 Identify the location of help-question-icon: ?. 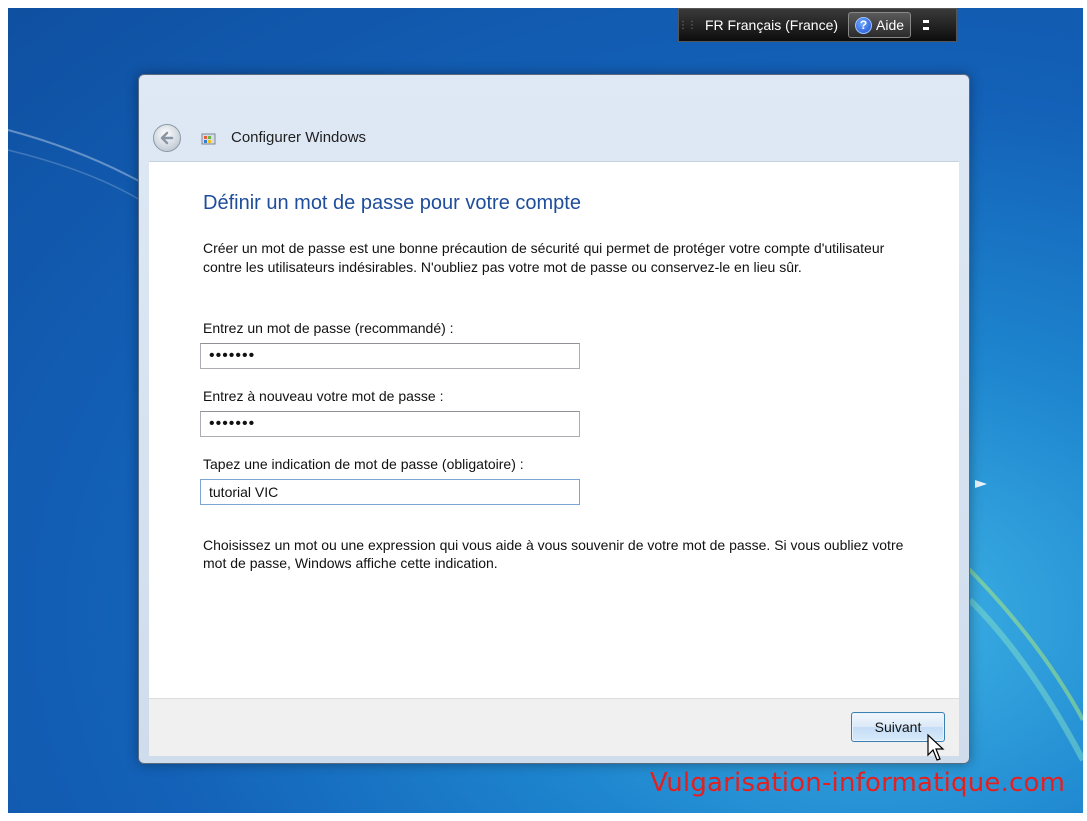
(864, 25).